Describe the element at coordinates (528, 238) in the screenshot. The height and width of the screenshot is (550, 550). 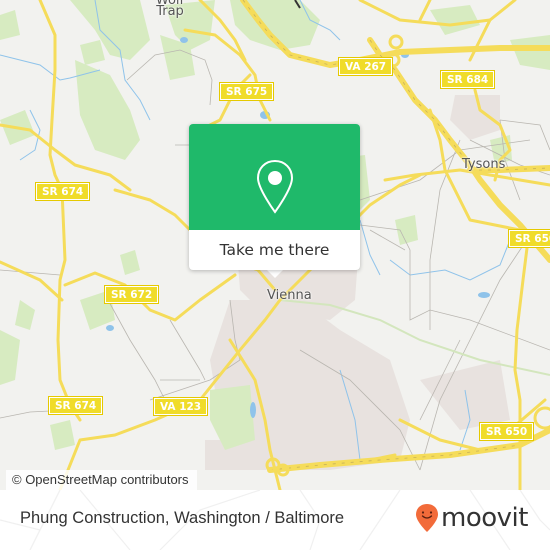
I see `route-shield-sr-650-top: SR 650` at that location.